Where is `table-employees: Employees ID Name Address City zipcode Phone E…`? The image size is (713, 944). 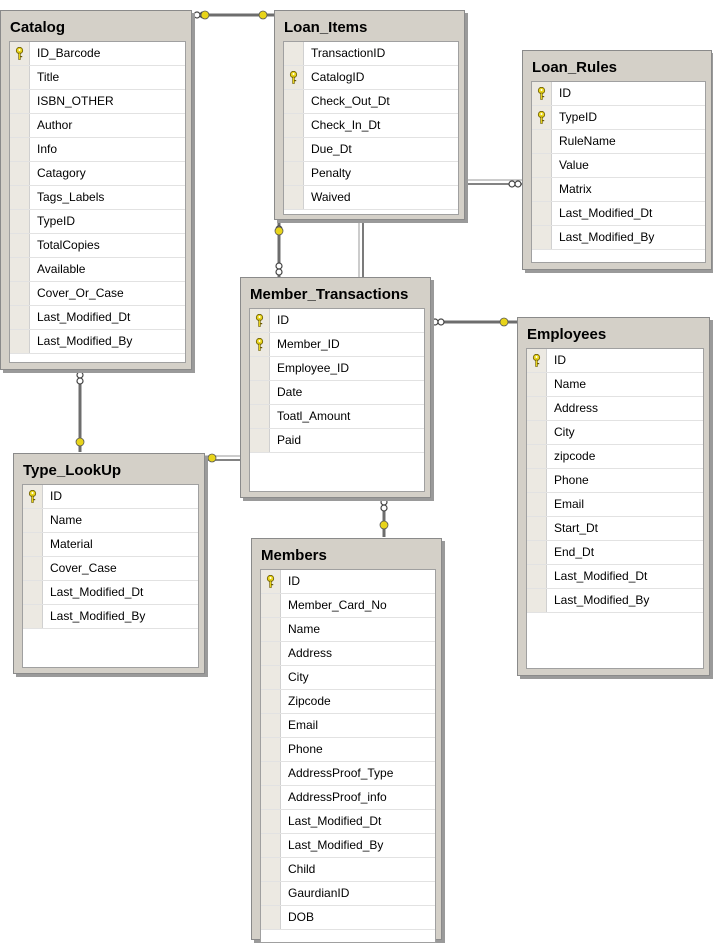 table-employees: Employees ID Name Address City zipcode Phone E… is located at coordinates (613, 496).